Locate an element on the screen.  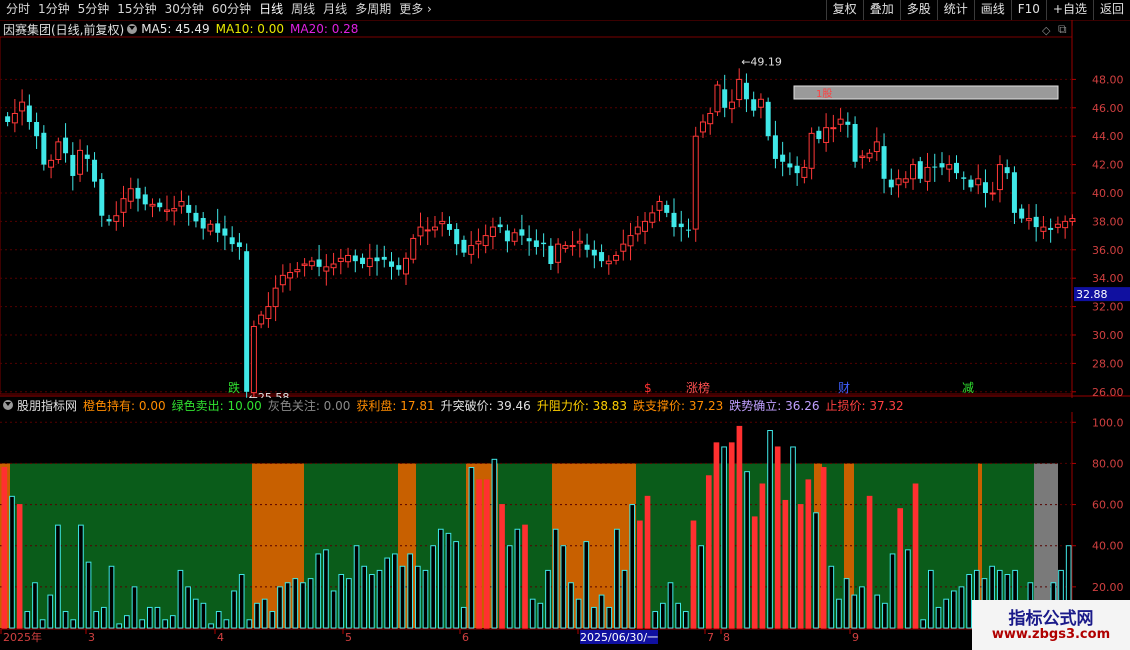
toolbar-button: 复权 is located at coordinates (844, 10).